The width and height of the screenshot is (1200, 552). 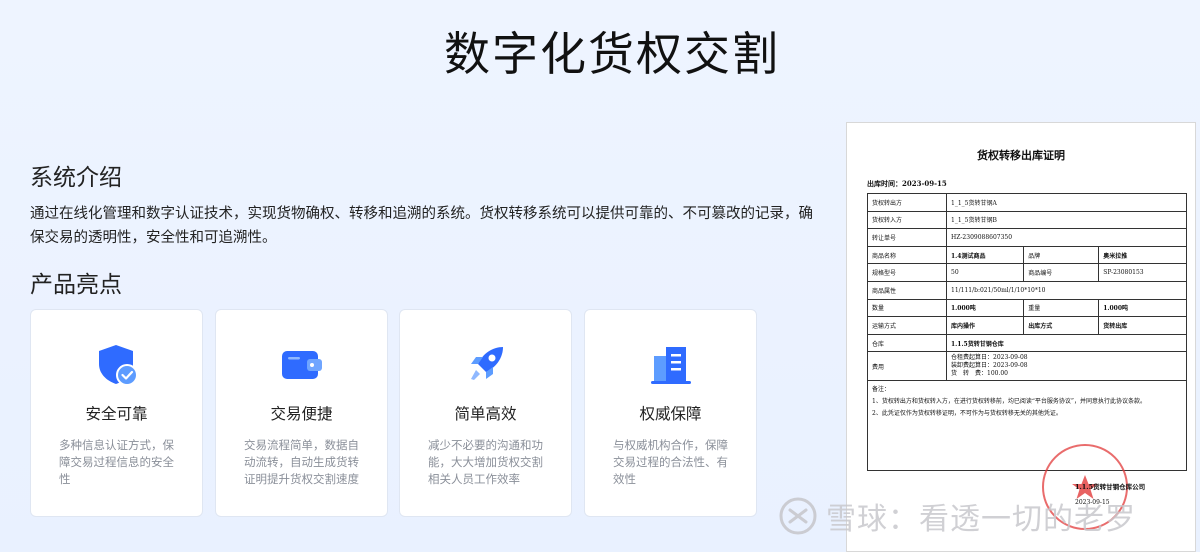 What do you see at coordinates (670, 365) in the screenshot?
I see `buildings-icon` at bounding box center [670, 365].